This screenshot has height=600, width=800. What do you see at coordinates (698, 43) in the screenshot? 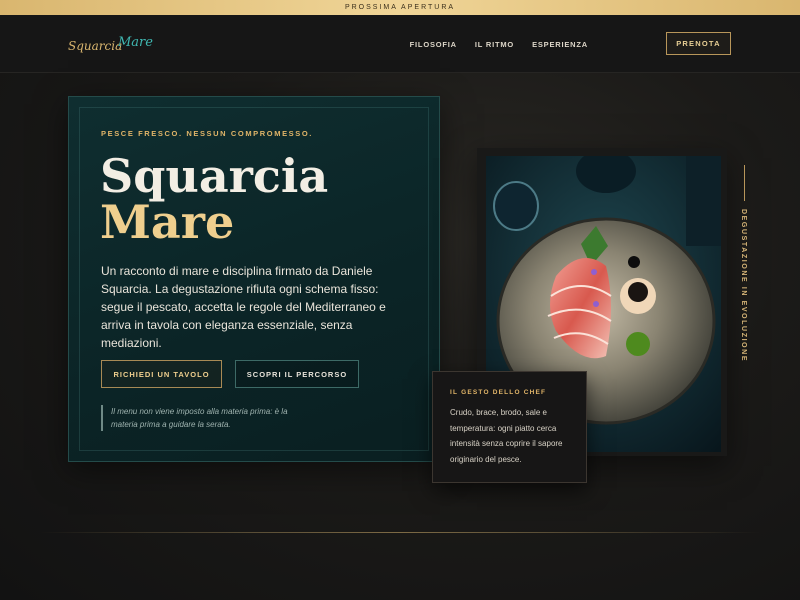
I see `prenota-button: PRENOTA` at bounding box center [698, 43].